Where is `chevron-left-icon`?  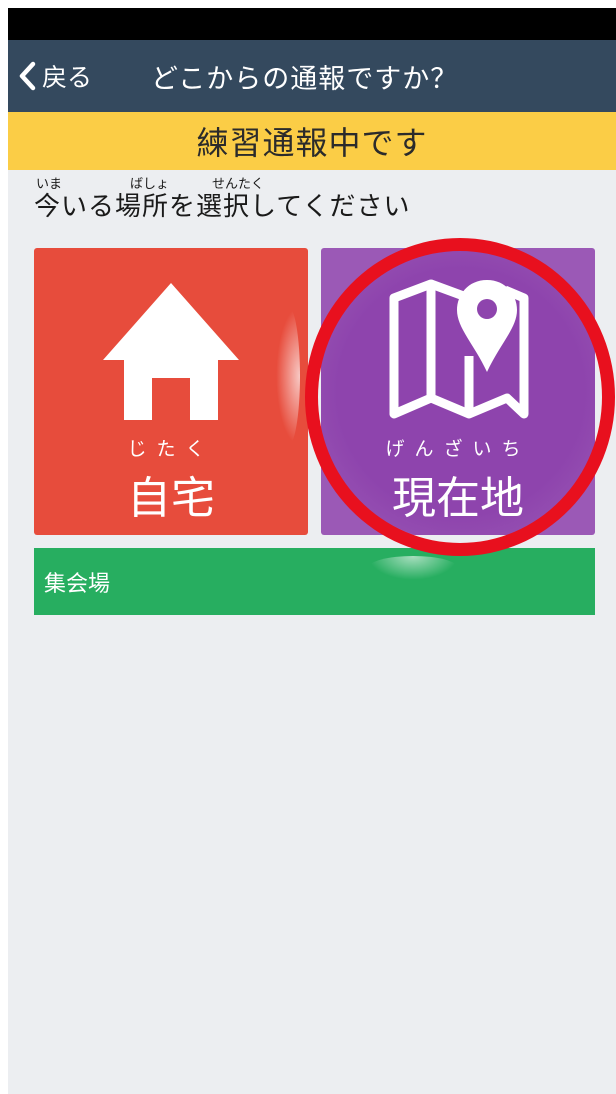 chevron-left-icon is located at coordinates (27, 76).